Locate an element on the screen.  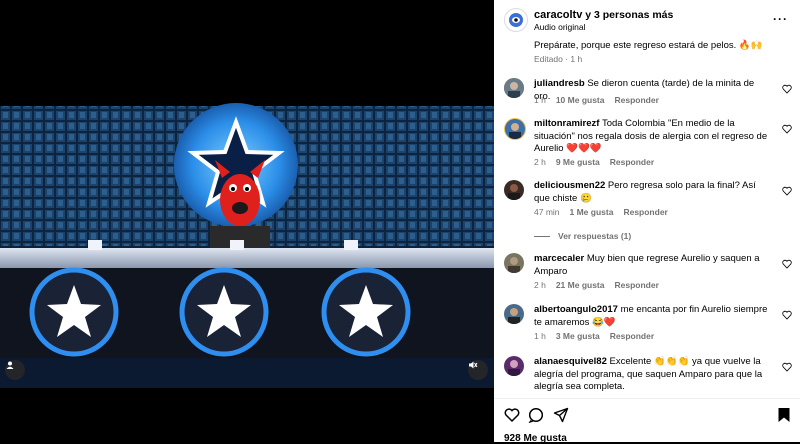
account-avatar is located at coordinates (516, 20).